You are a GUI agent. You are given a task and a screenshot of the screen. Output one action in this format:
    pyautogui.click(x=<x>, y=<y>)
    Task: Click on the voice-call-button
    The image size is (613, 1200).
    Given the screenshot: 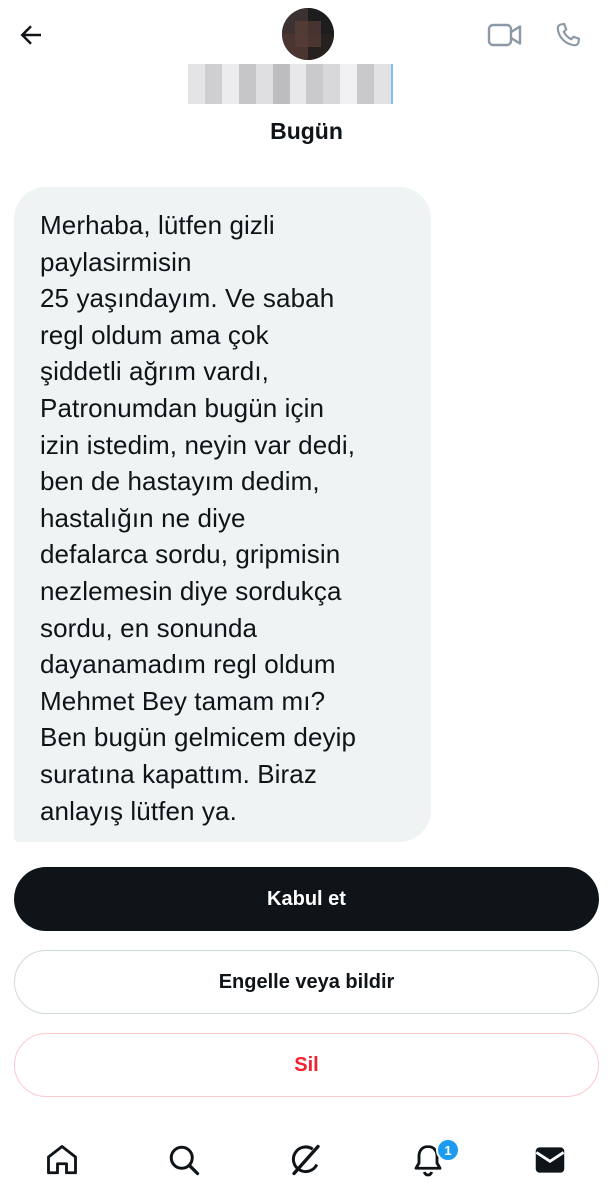 What is the action you would take?
    pyautogui.click(x=568, y=35)
    